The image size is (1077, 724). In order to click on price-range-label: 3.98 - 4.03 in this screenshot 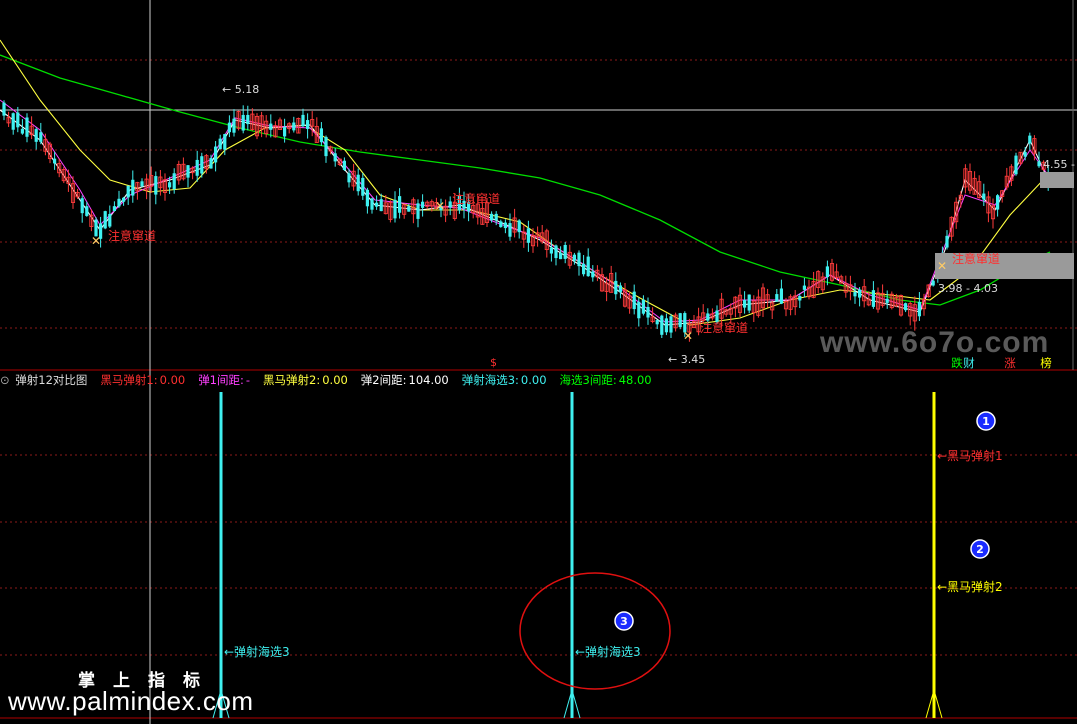, I will do `click(968, 288)`.